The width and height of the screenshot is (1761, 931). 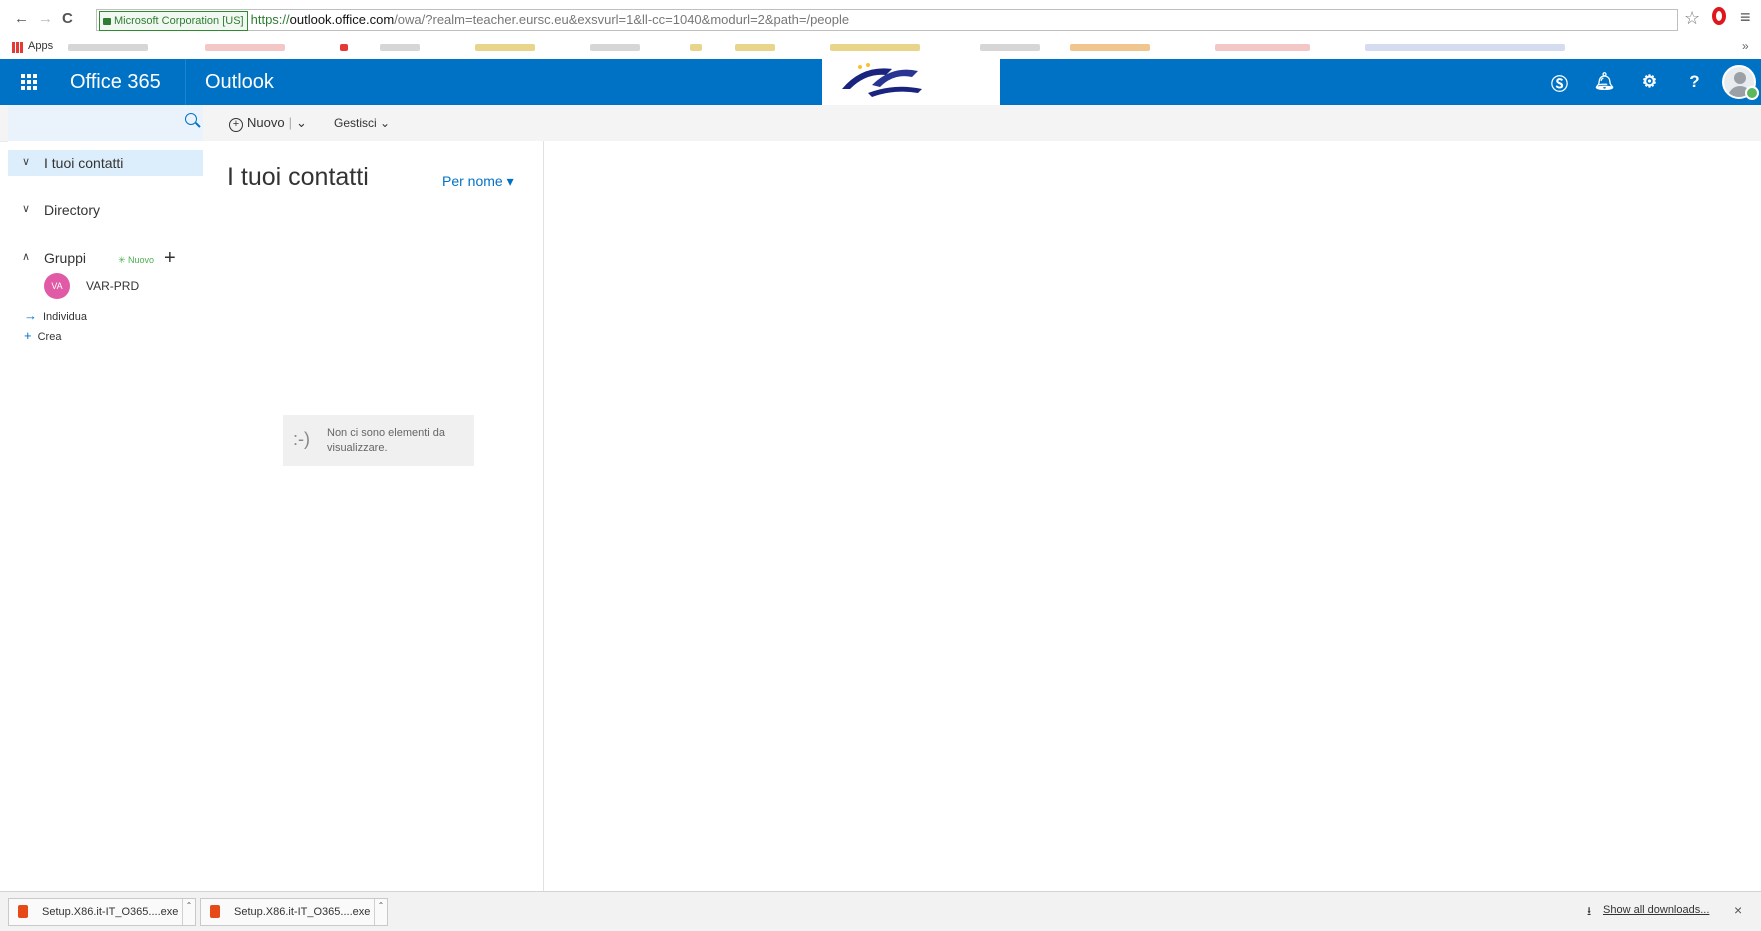 I want to click on skype-icon: Ⓢ, so click(x=1559, y=84).